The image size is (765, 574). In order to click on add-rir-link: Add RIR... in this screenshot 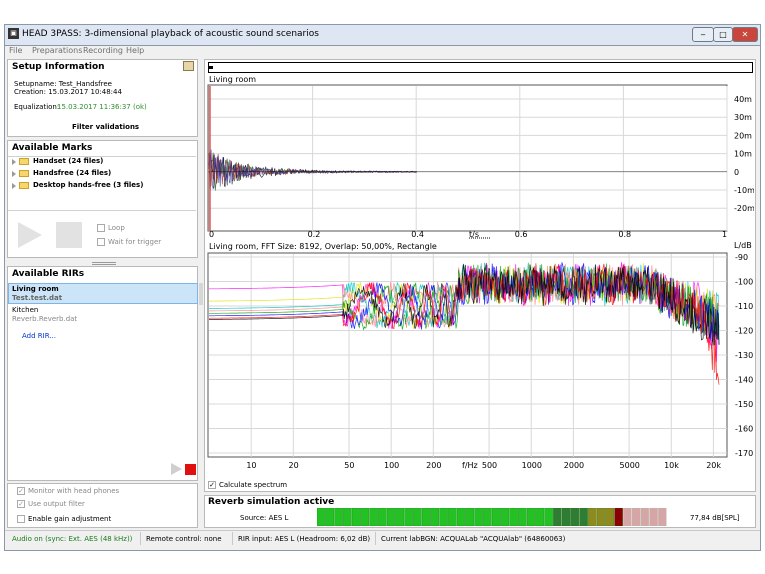, I will do `click(39, 336)`.